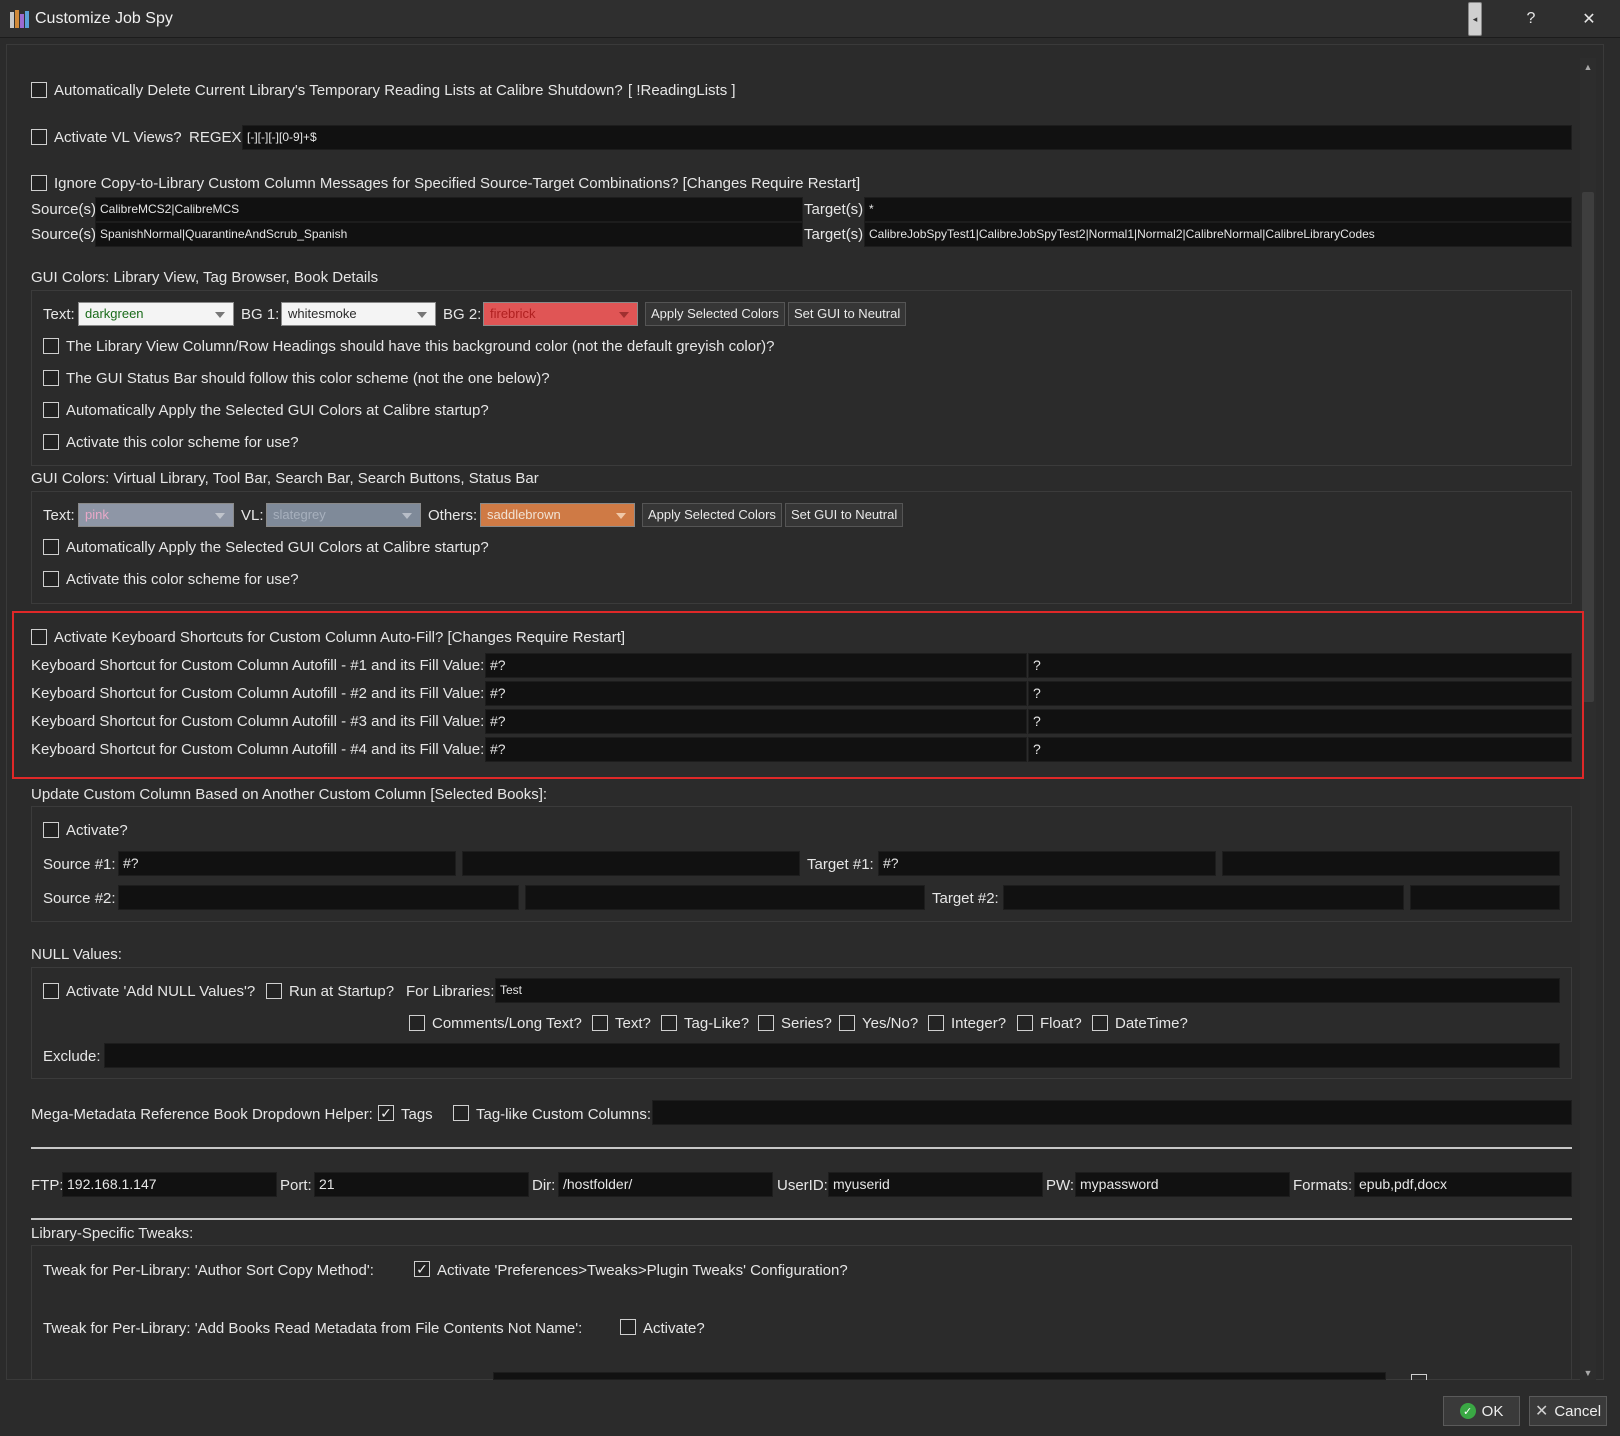 The width and height of the screenshot is (1620, 1436). I want to click on mega-tags-checkbox: ✓, so click(386, 1113).